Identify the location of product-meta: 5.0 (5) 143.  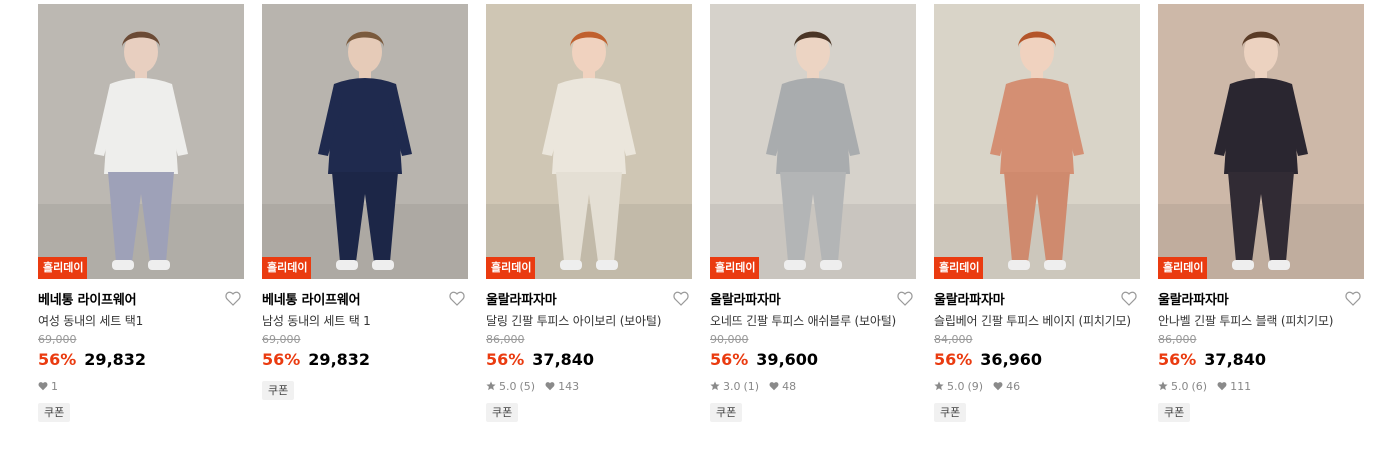
(589, 386).